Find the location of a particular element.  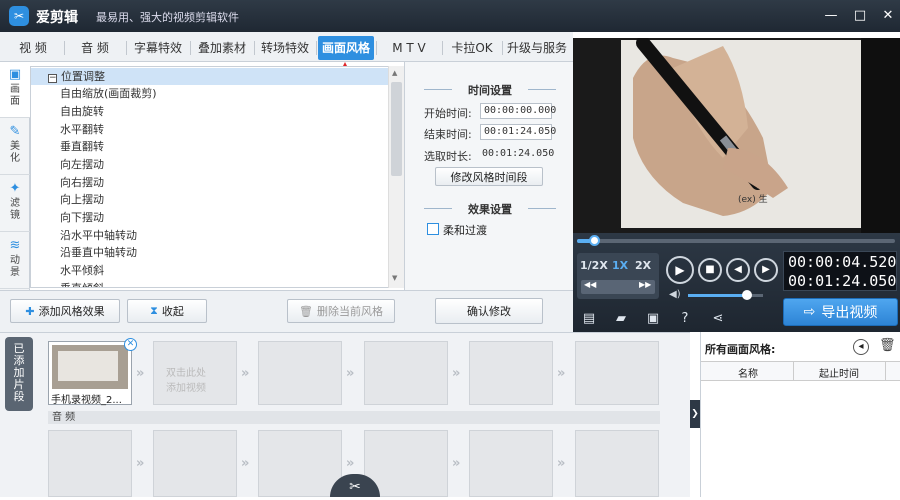

collapse-button: ⧗ 收起 is located at coordinates (167, 311).